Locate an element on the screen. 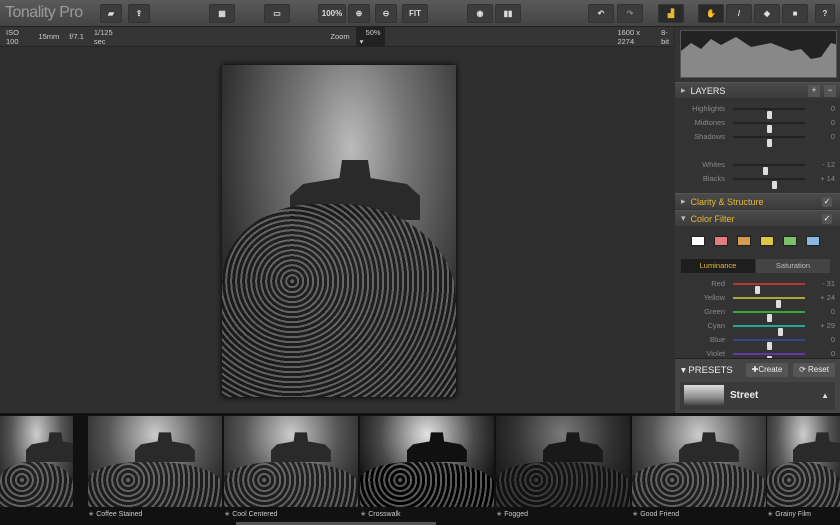 The image size is (840, 525). open-file-button: ▰ is located at coordinates (111, 13).